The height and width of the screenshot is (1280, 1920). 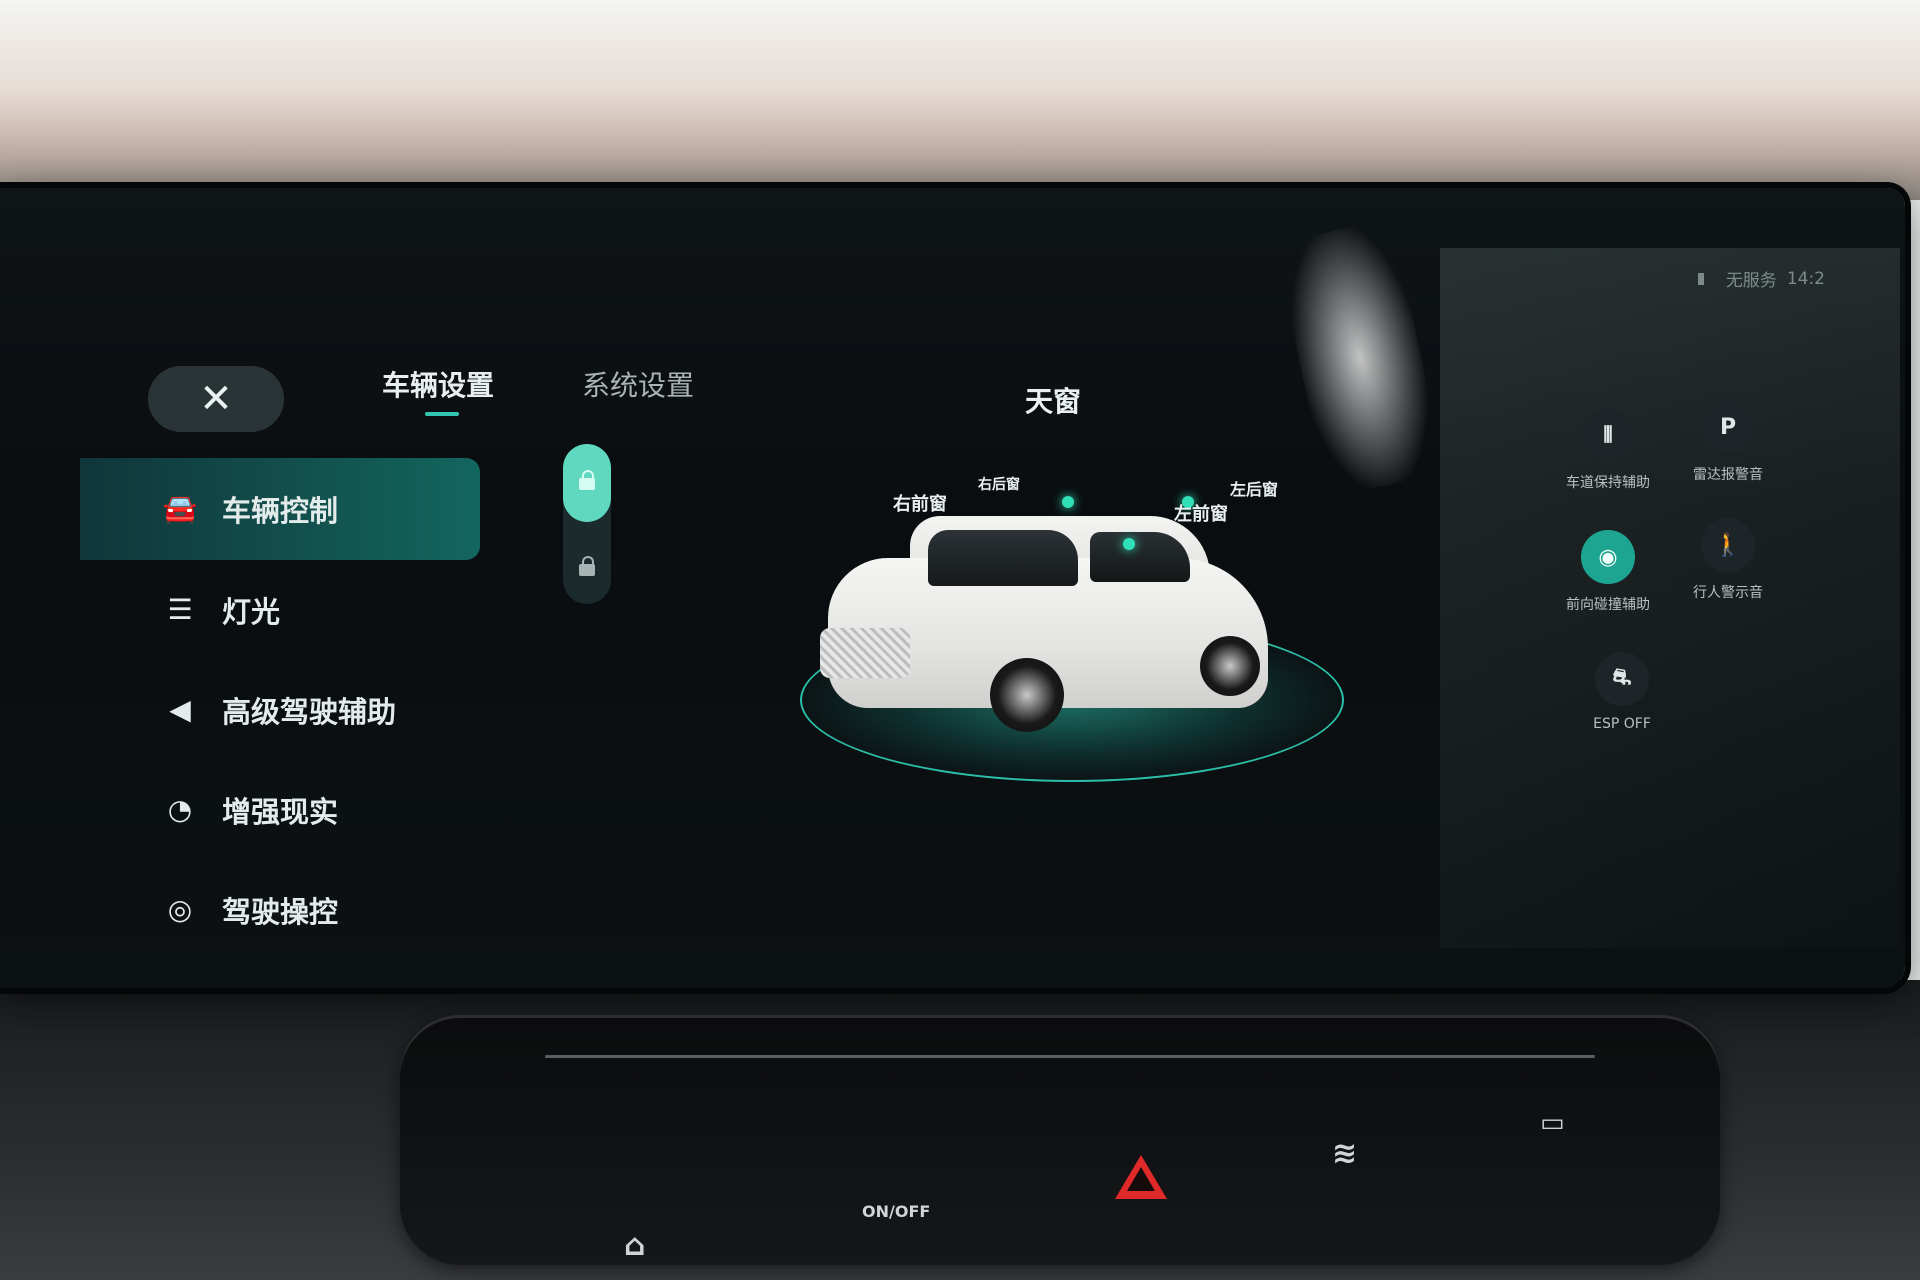 What do you see at coordinates (1027, 695) in the screenshot?
I see `car-front-wheel` at bounding box center [1027, 695].